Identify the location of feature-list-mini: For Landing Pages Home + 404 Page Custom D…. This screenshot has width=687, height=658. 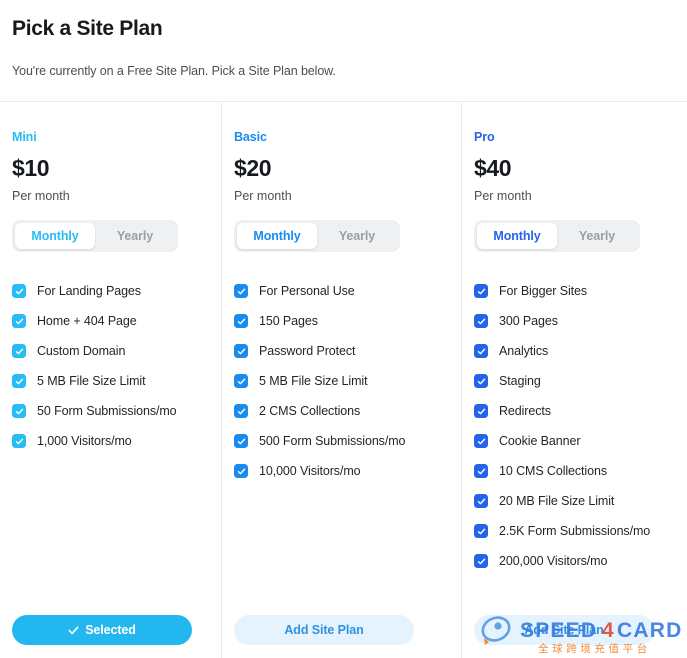
(110, 366).